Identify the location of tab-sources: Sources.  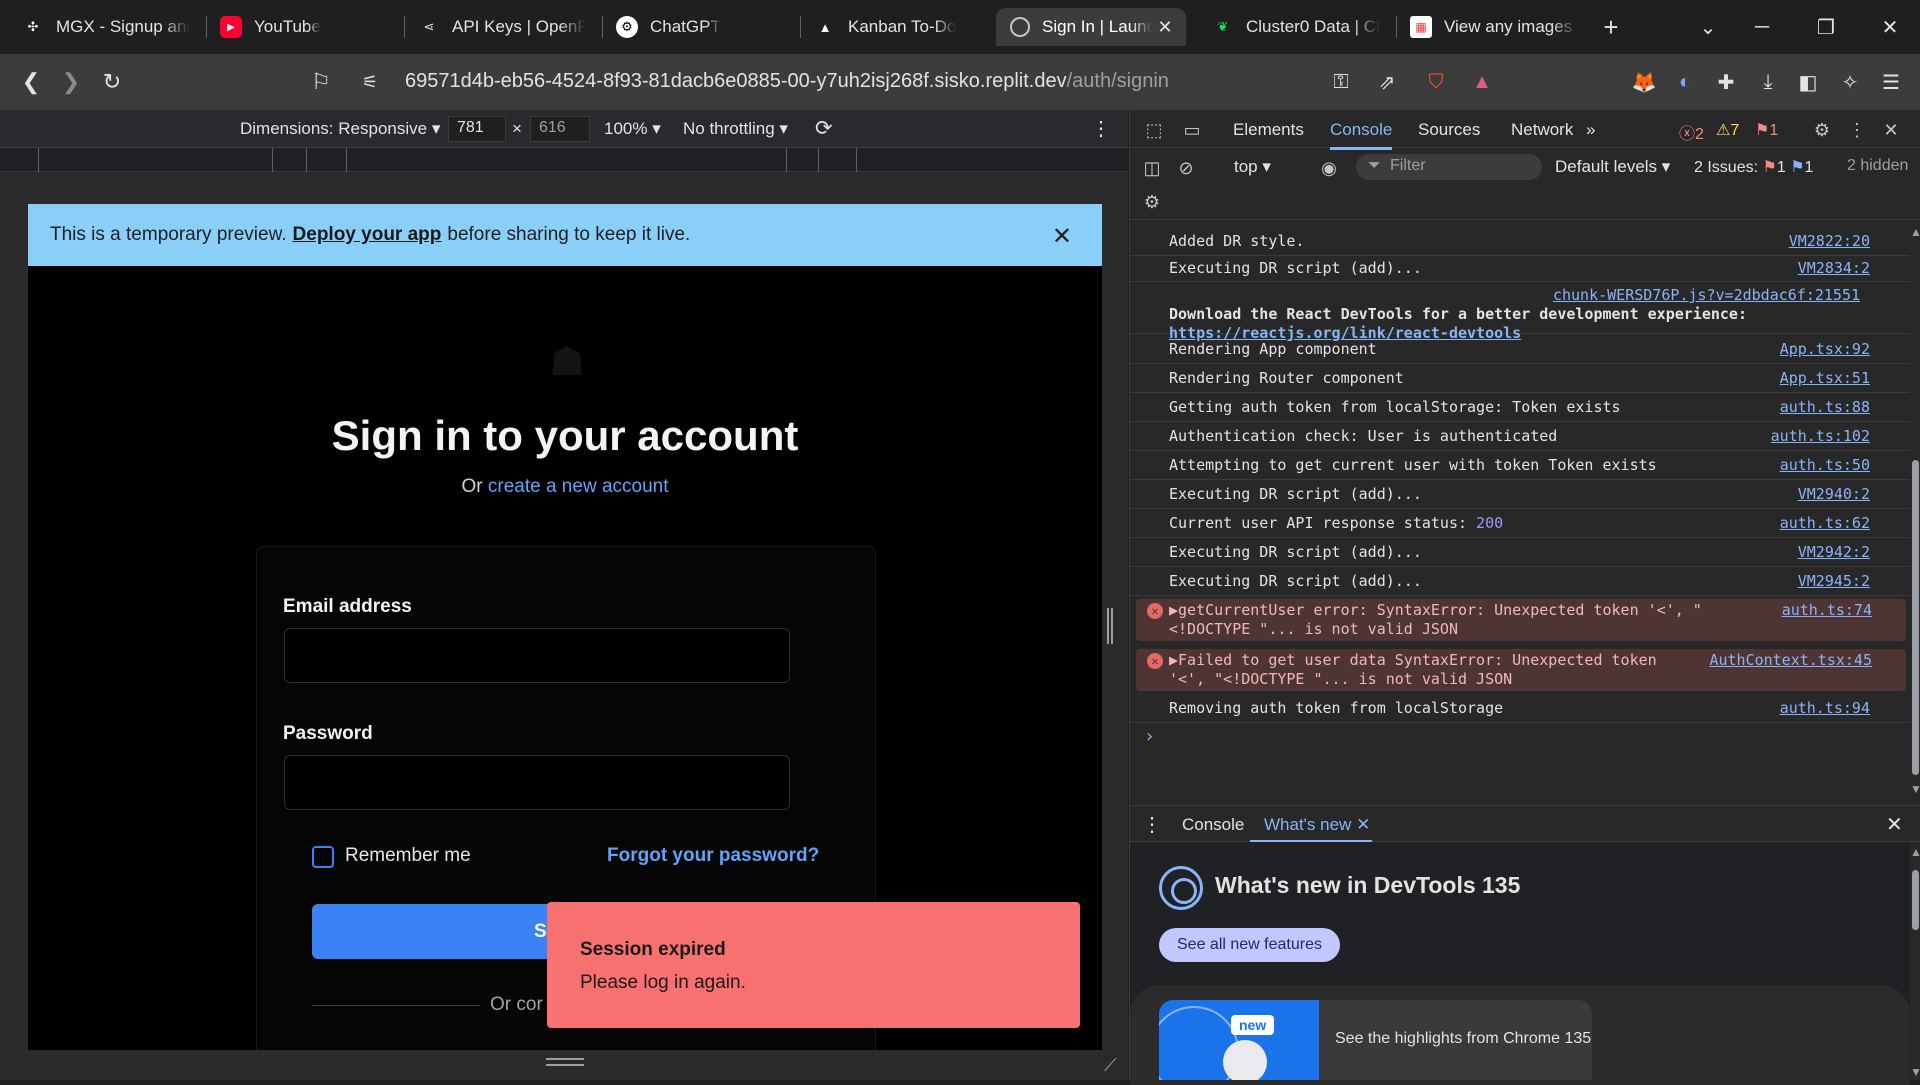
(1449, 130).